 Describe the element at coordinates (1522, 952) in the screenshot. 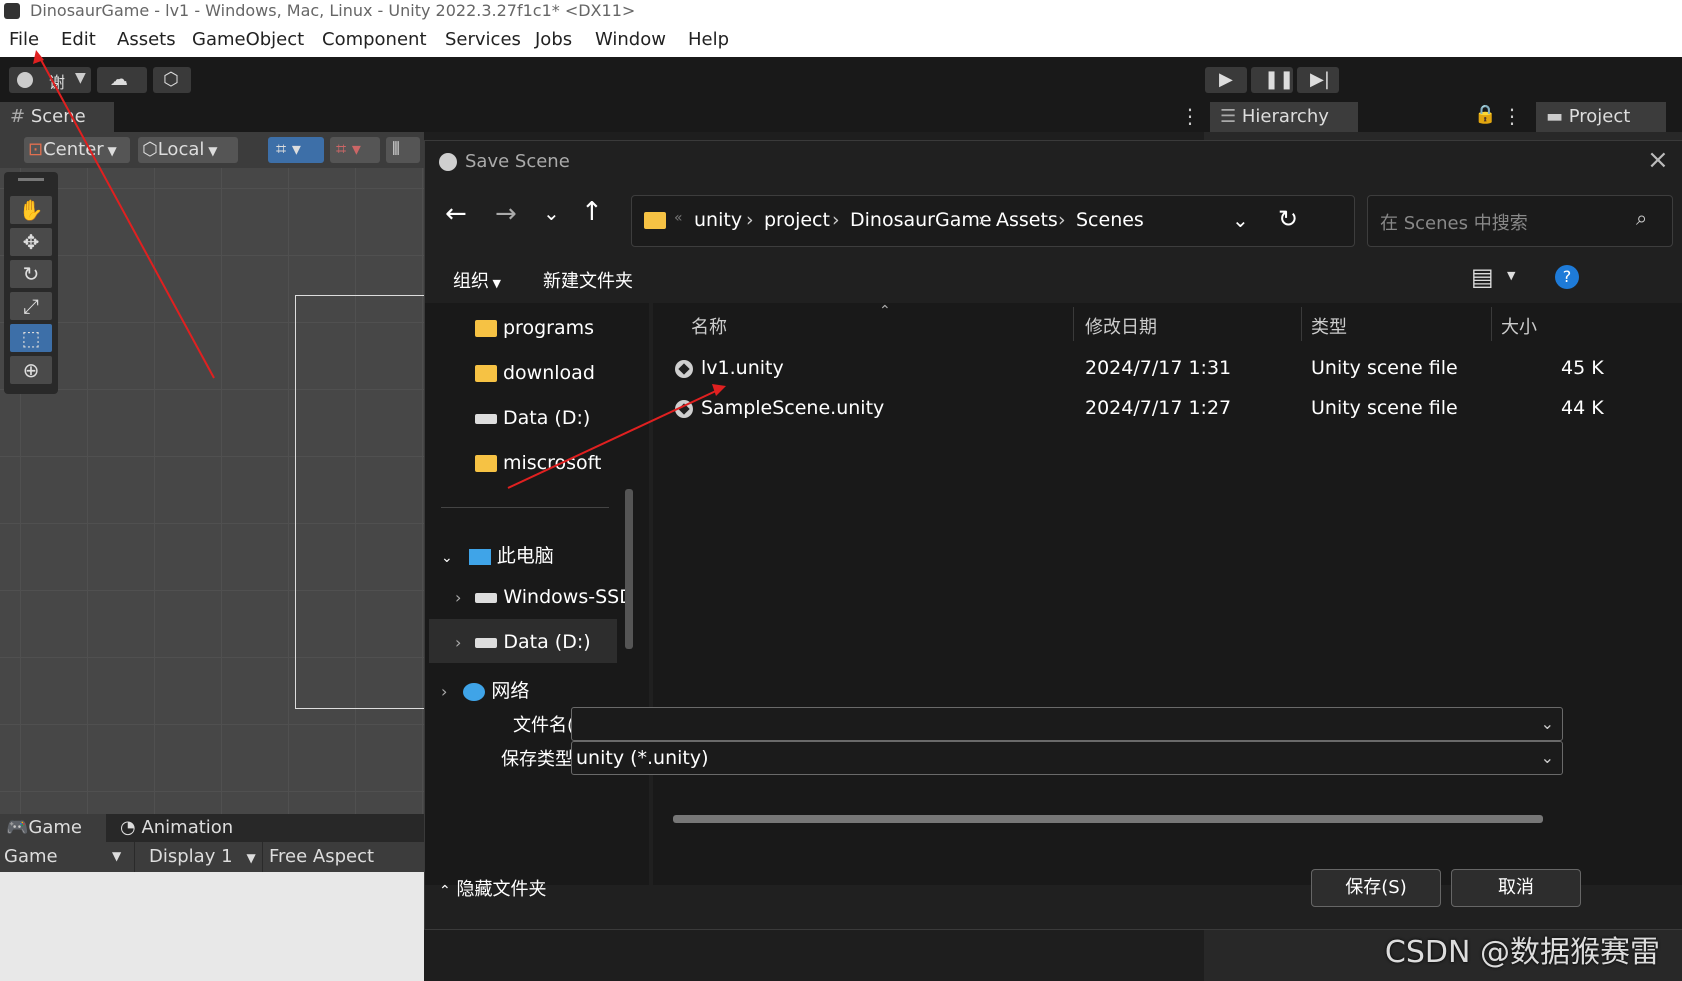

I see `watermark: CSDN @数据猴赛雷` at that location.